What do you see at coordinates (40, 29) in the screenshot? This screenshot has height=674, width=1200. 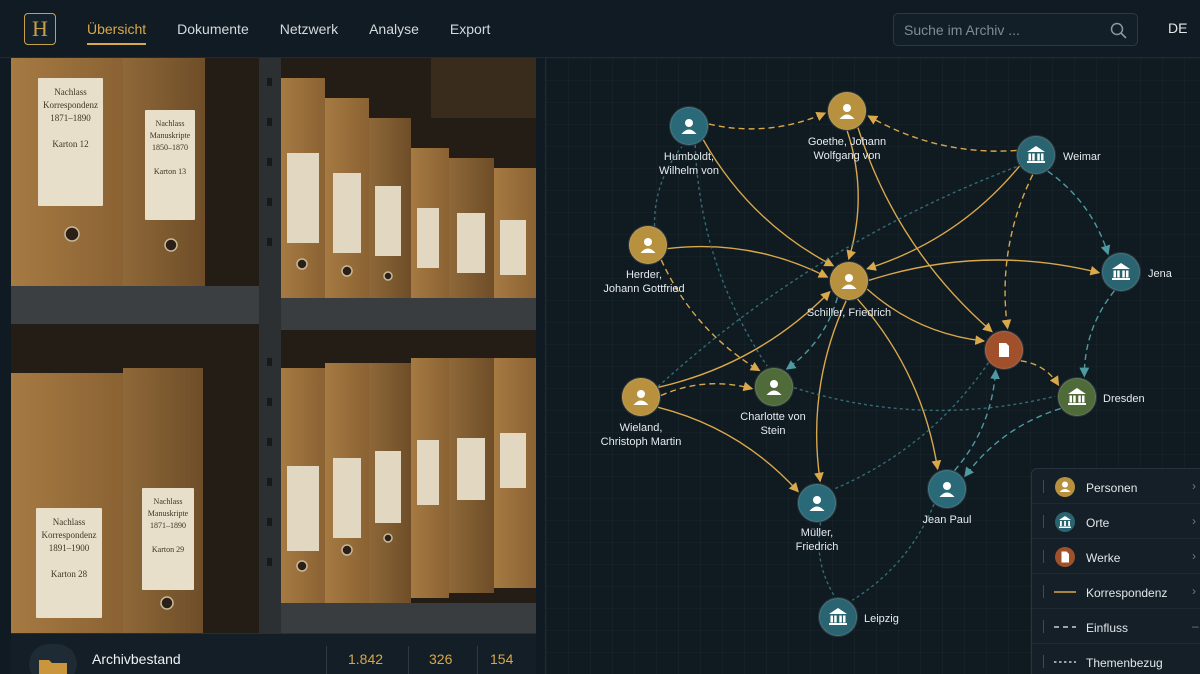 I see `app-logo: H` at bounding box center [40, 29].